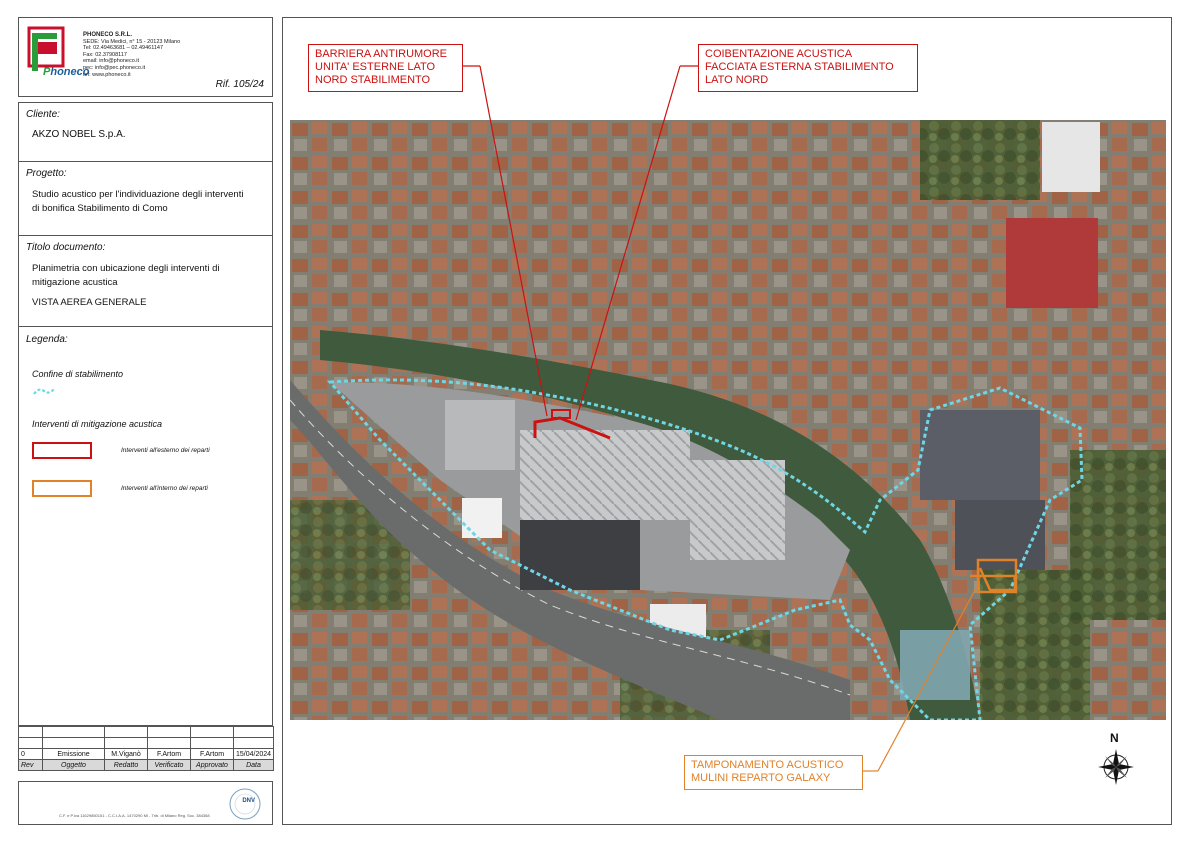  I want to click on legend-item-external: Interventi all'esterno dei reparti, so click(165, 450).